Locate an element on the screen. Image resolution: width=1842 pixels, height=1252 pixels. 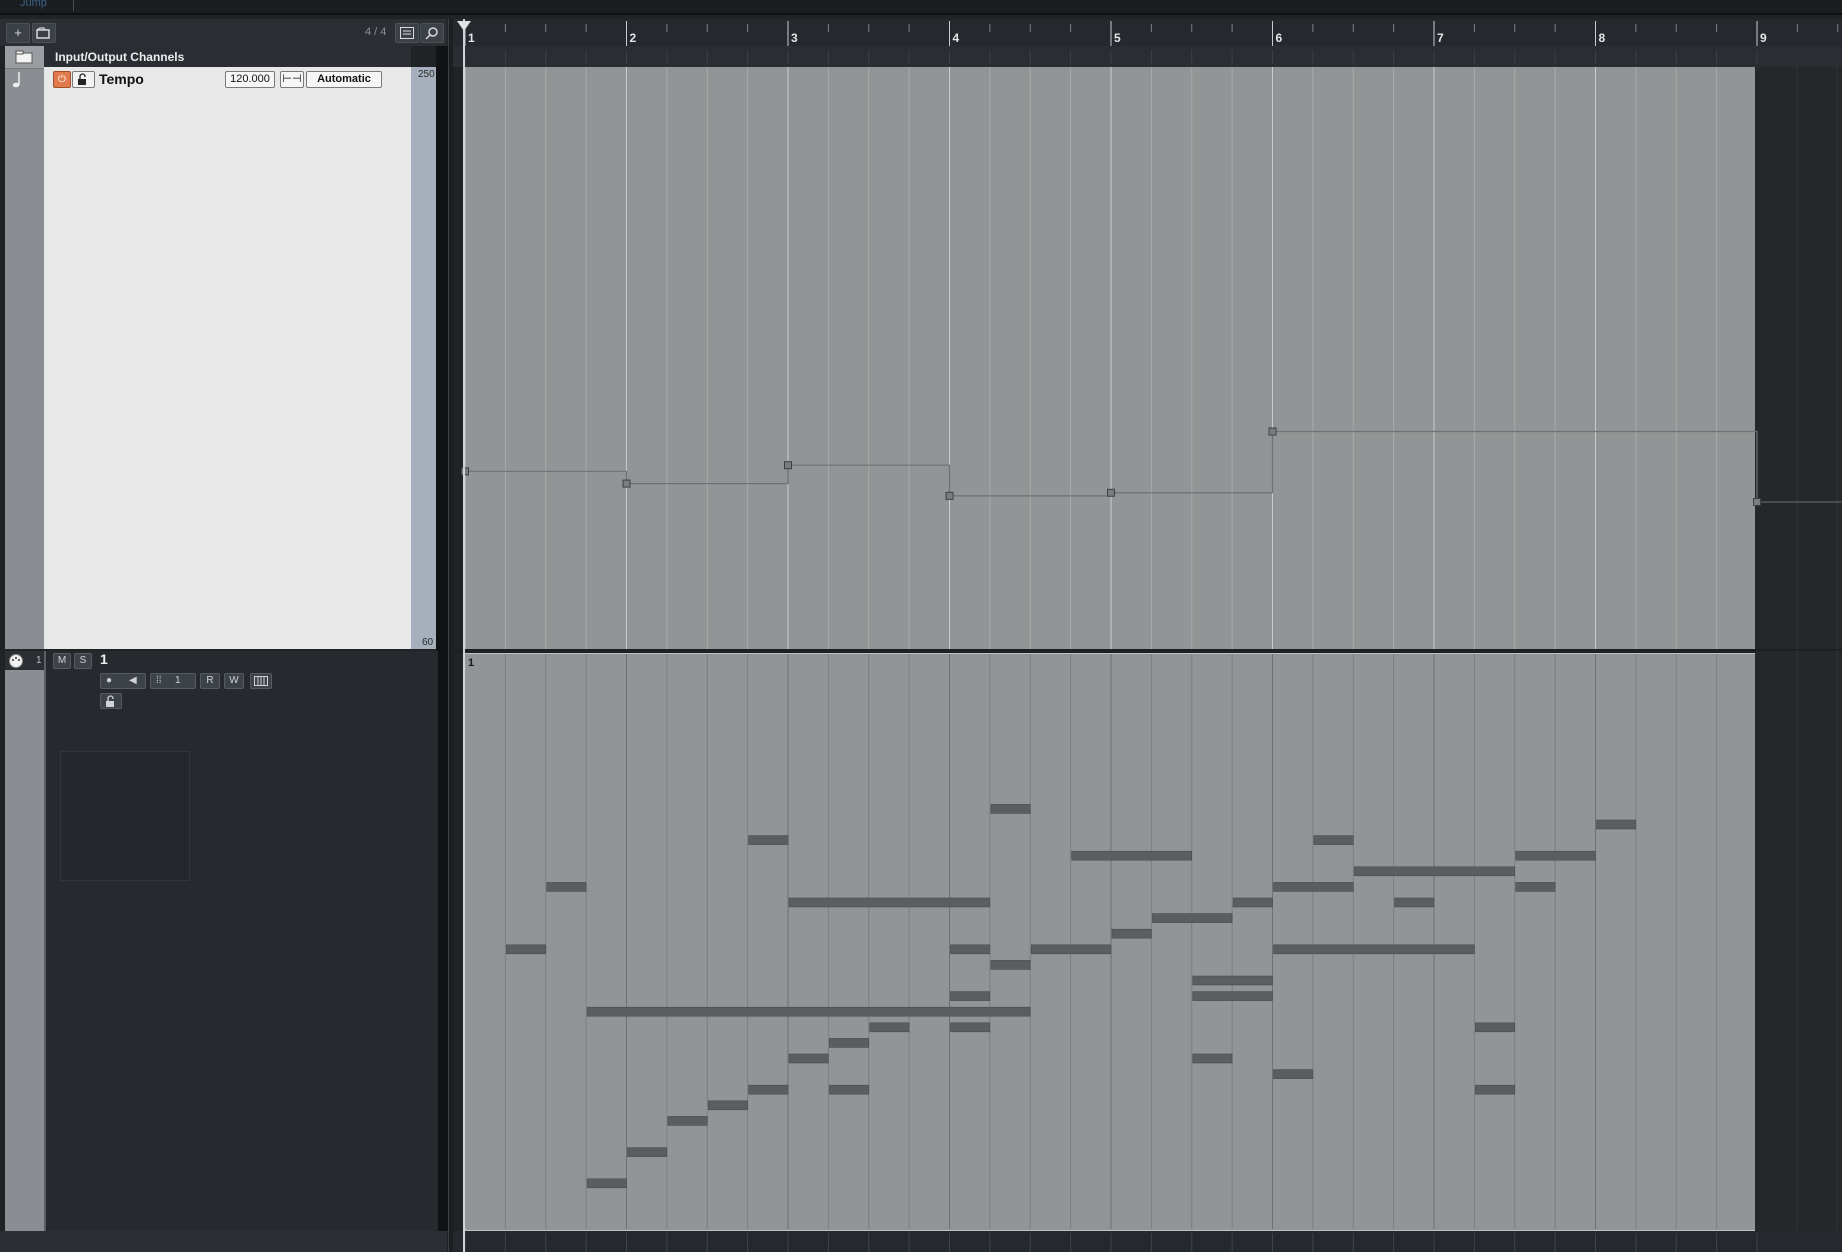
track-visibility-button is located at coordinates (407, 33).